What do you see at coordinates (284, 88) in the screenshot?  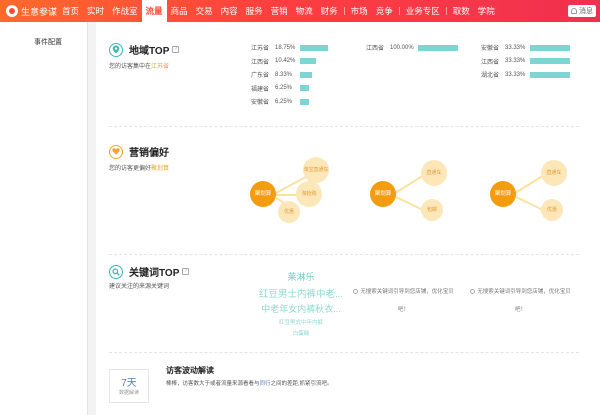 I see `region-pct: 6.25%` at bounding box center [284, 88].